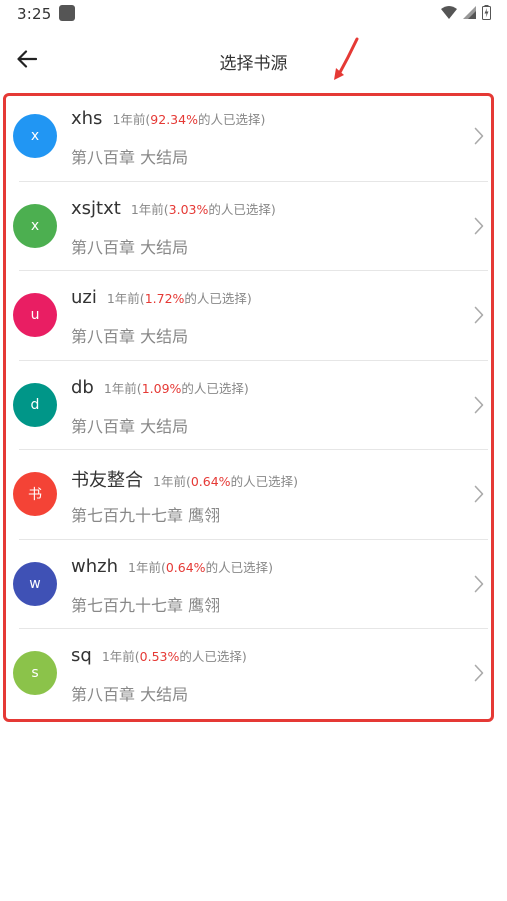  What do you see at coordinates (35, 583) in the screenshot?
I see `source-avatar: w` at bounding box center [35, 583].